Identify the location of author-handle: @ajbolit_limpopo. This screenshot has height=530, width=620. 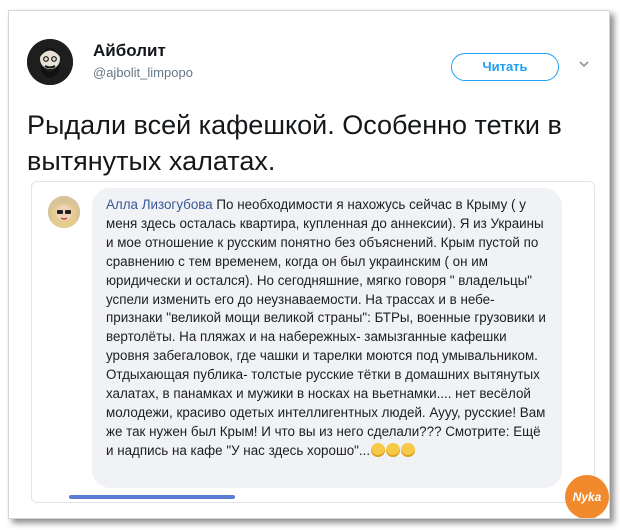
(143, 72).